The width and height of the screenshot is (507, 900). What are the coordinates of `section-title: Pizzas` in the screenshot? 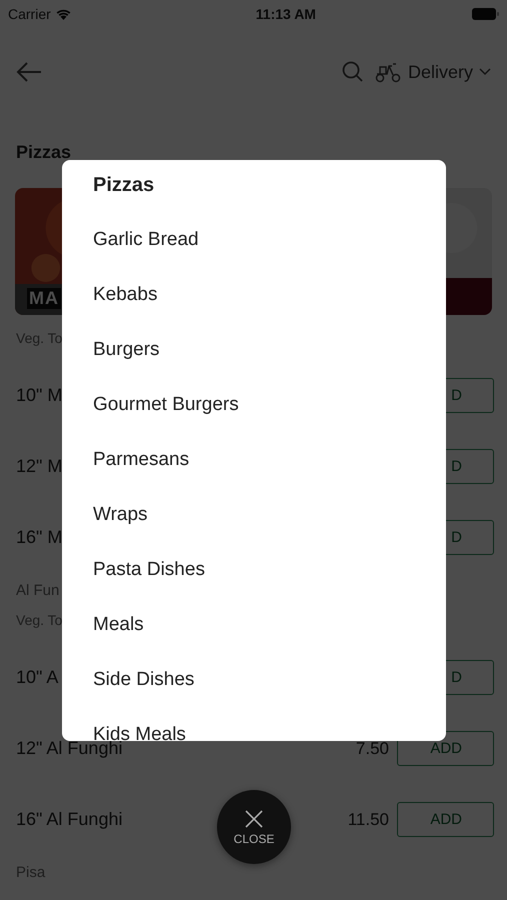 It's located at (43, 150).